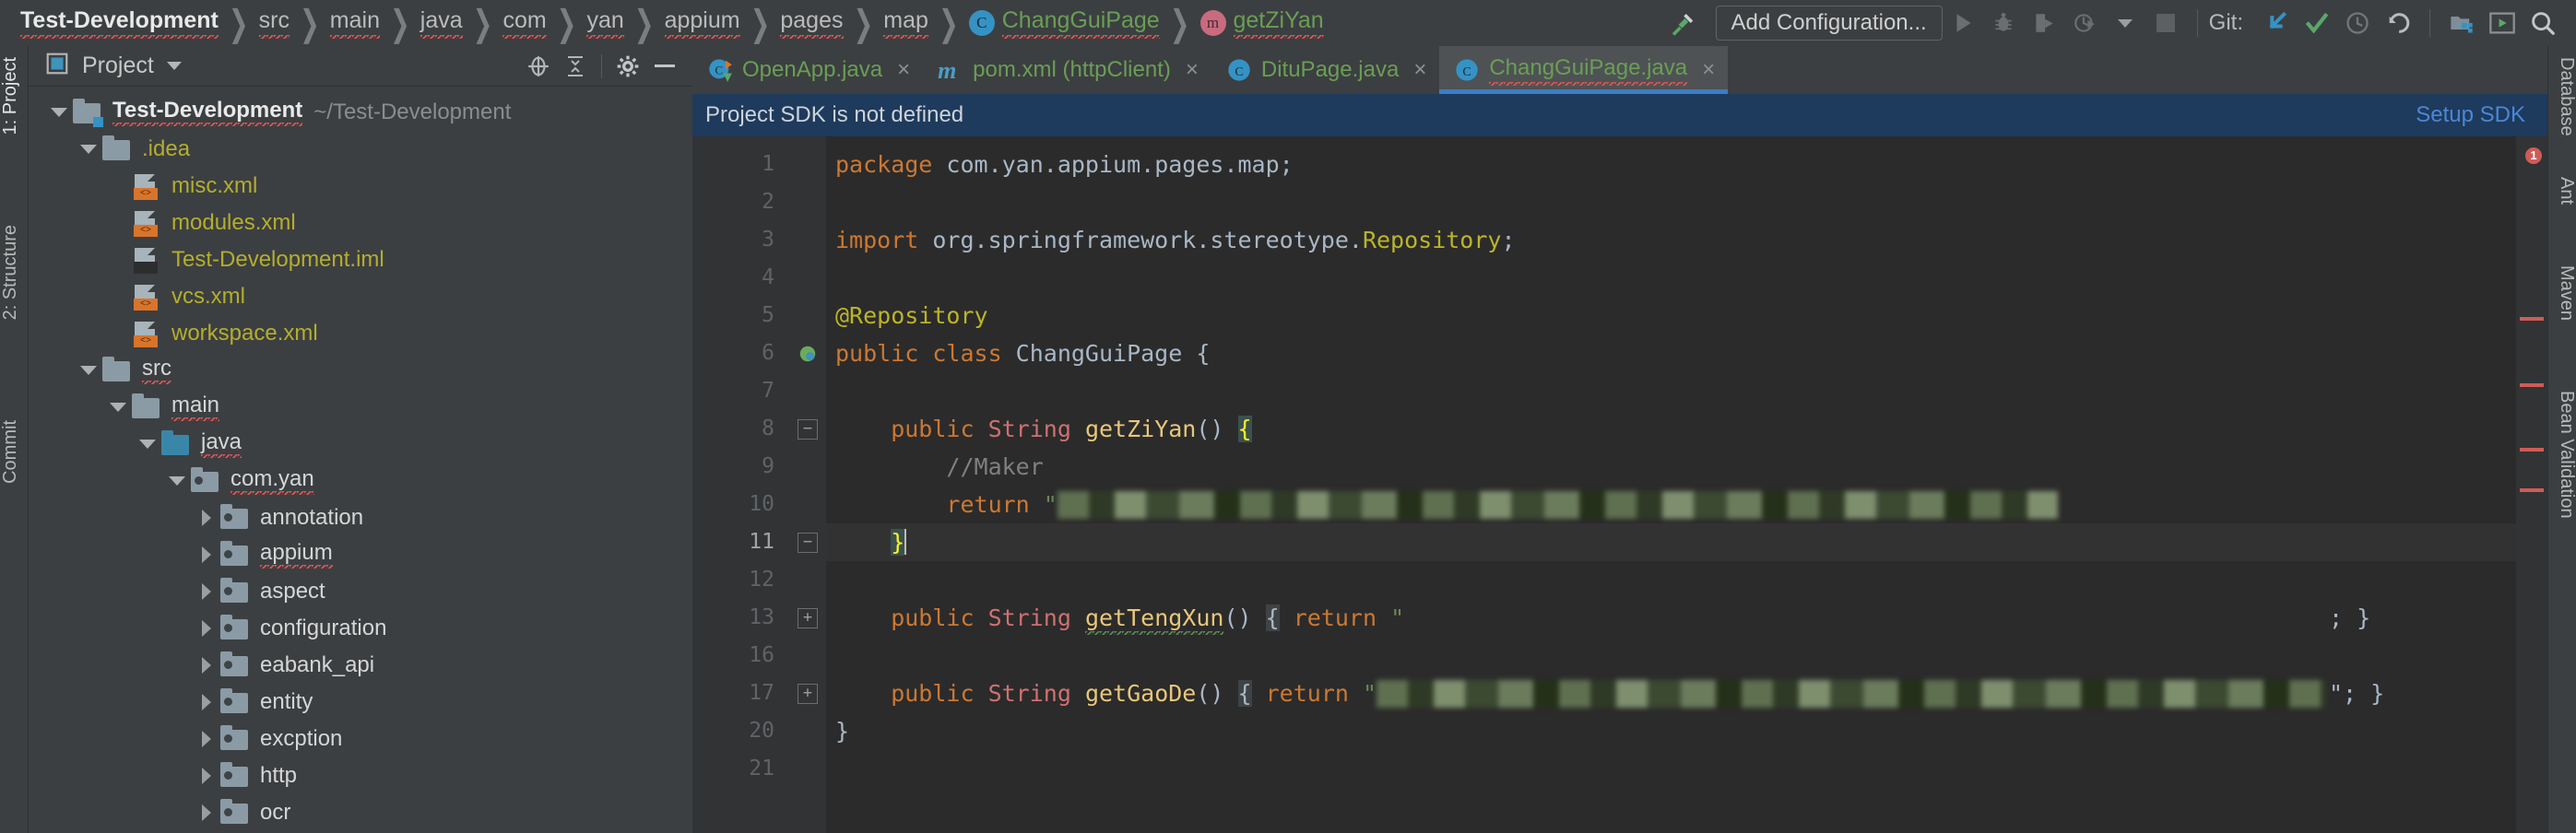 The height and width of the screenshot is (833, 2576). I want to click on tree-item-misc-xml: <> misc.xml, so click(360, 186).